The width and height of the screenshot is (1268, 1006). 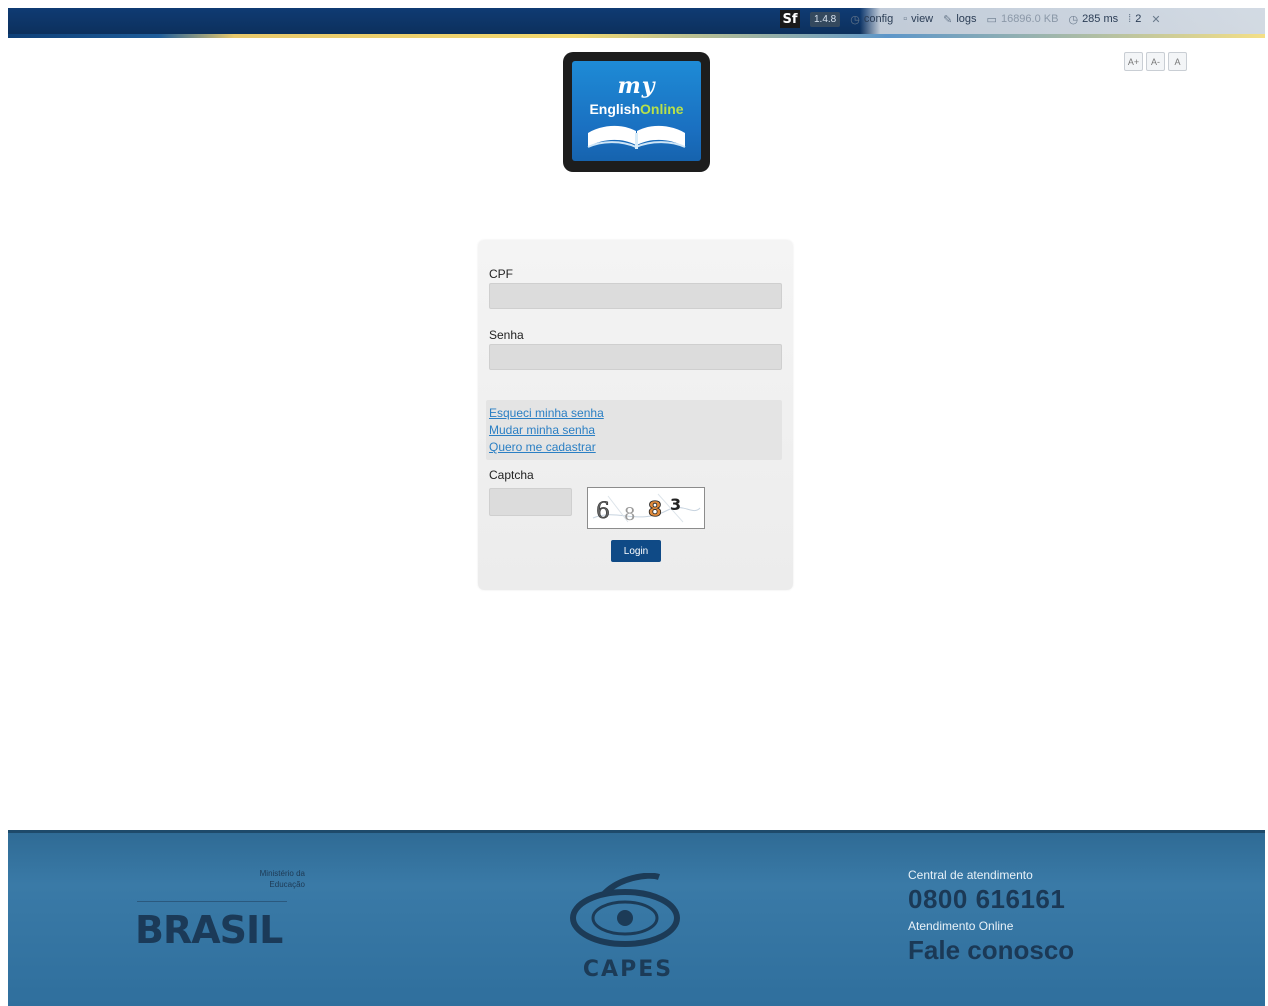 What do you see at coordinates (1134, 19) in the screenshot?
I see `queries-indicator: ⁞ 2` at bounding box center [1134, 19].